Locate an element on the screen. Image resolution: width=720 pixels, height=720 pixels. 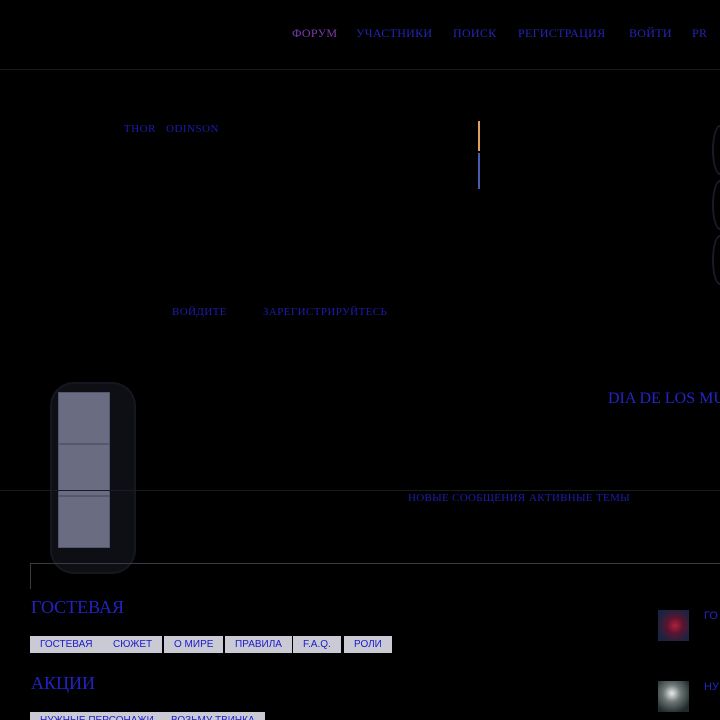
accent-line-blue is located at coordinates (479, 171).